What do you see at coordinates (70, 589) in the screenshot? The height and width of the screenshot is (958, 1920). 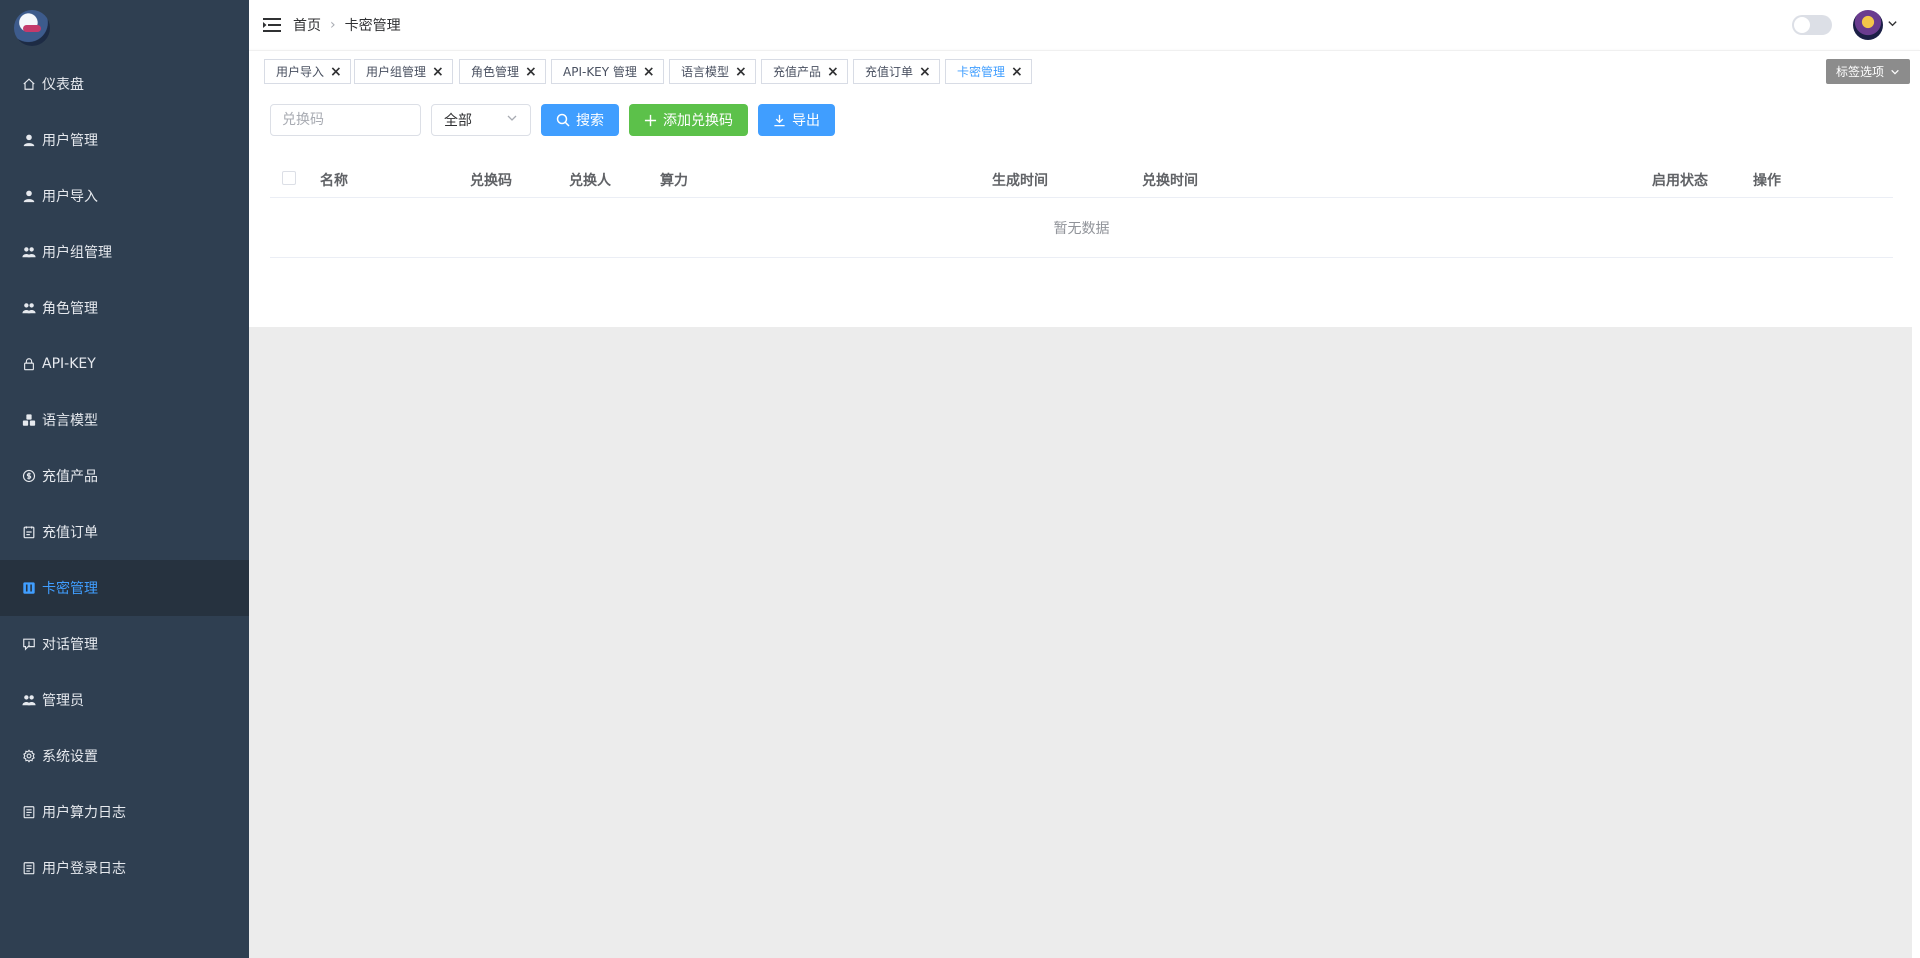 I see `sidebar-item-label: 卡密管理` at bounding box center [70, 589].